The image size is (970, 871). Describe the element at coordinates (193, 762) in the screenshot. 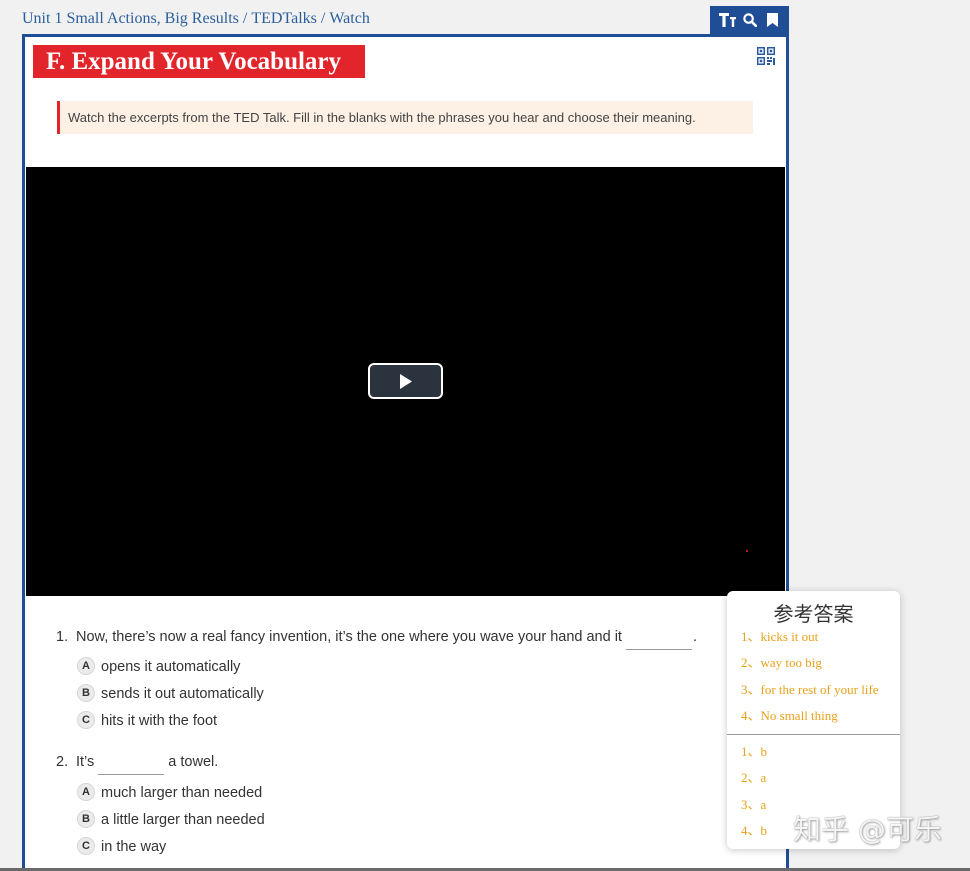

I see `question-text-after: a towel.` at that location.